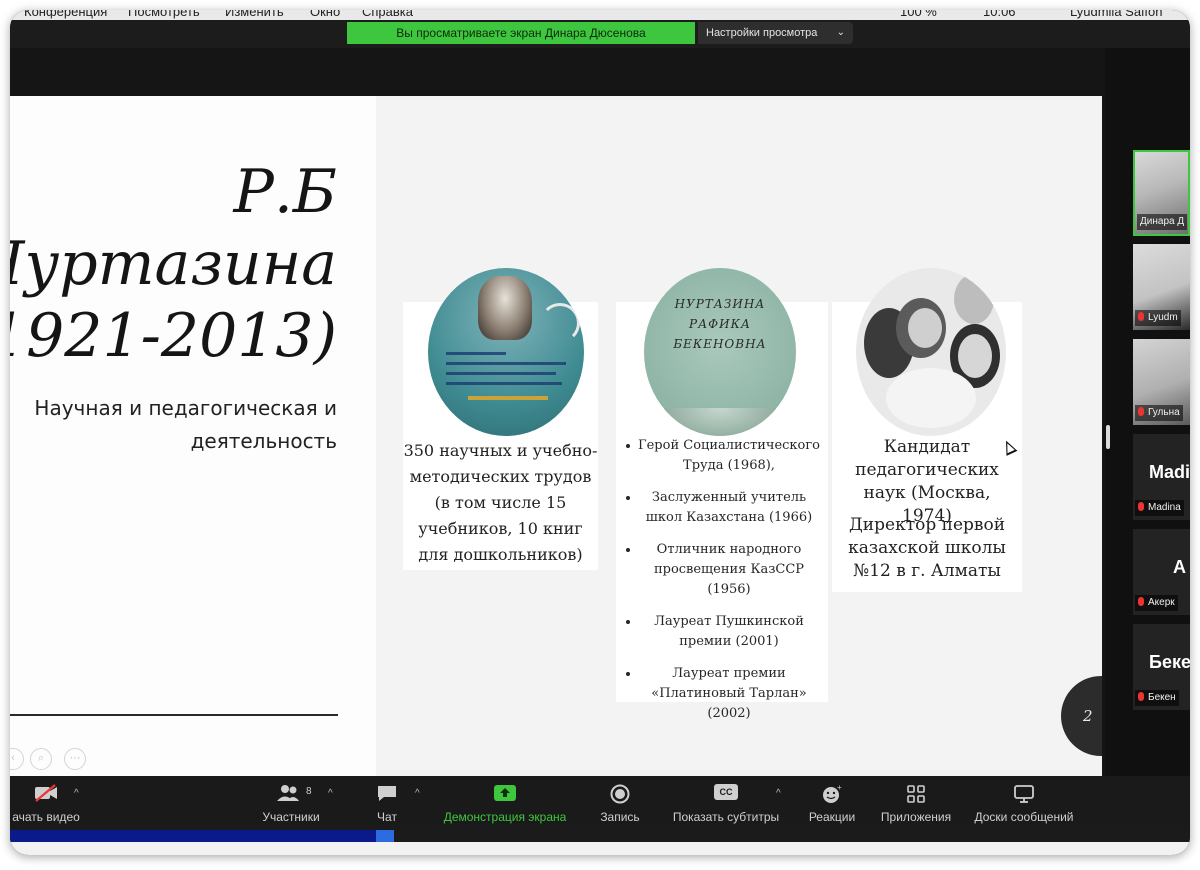  What do you see at coordinates (385, 836) in the screenshot?
I see `progress-handle` at bounding box center [385, 836].